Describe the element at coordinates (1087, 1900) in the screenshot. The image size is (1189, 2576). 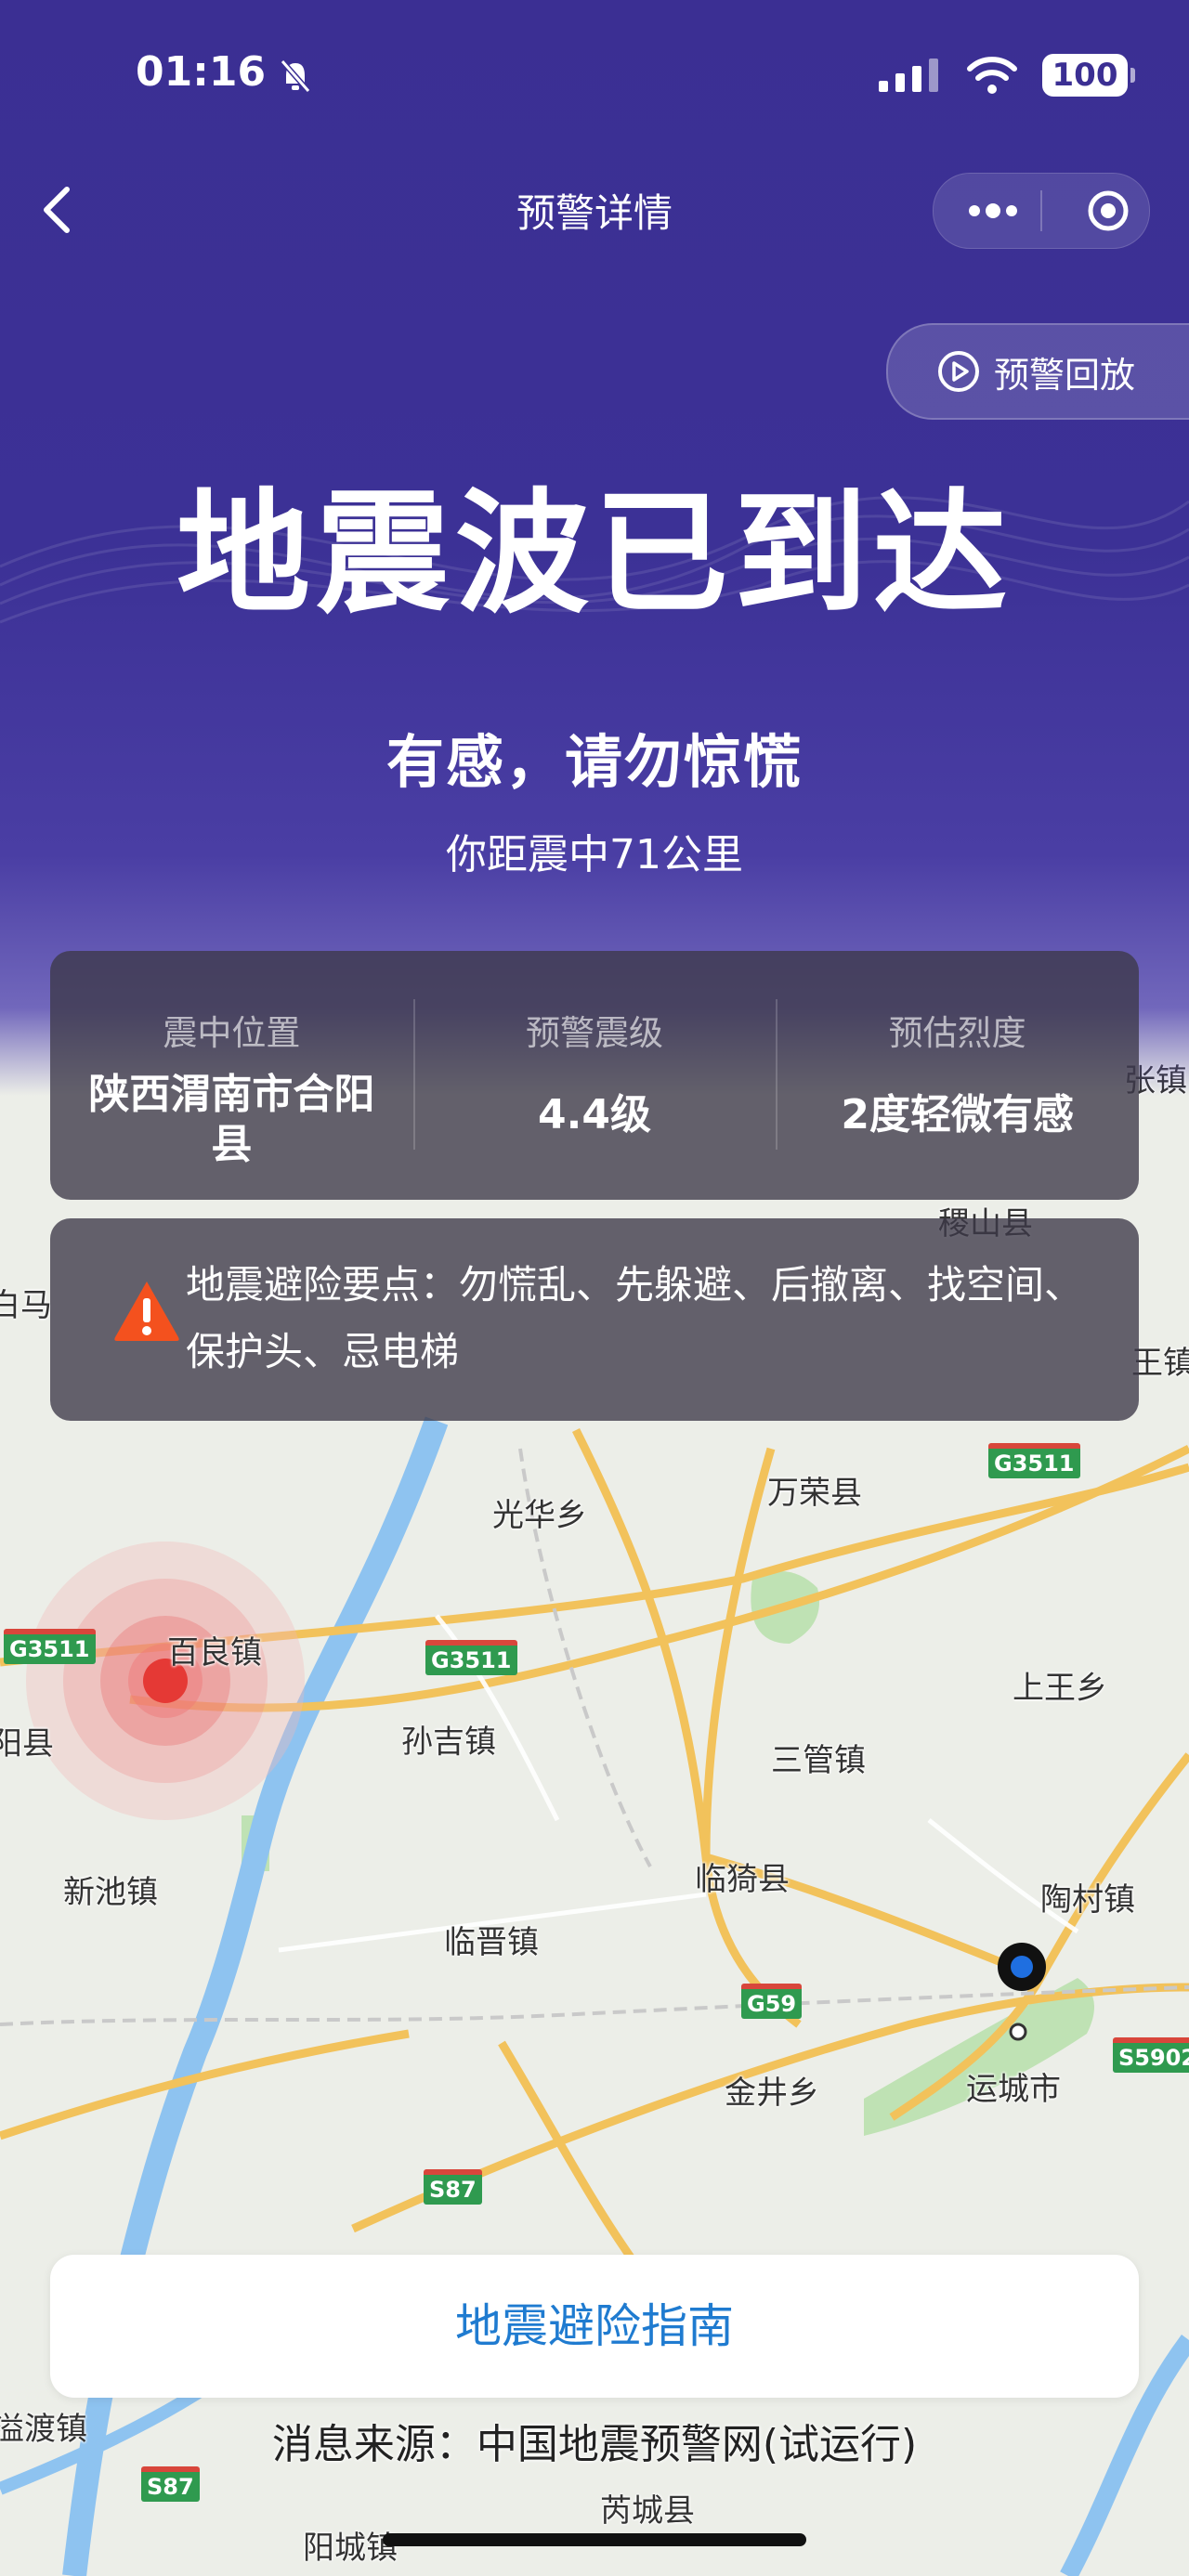
I see `map-place-label: 陶村镇` at that location.